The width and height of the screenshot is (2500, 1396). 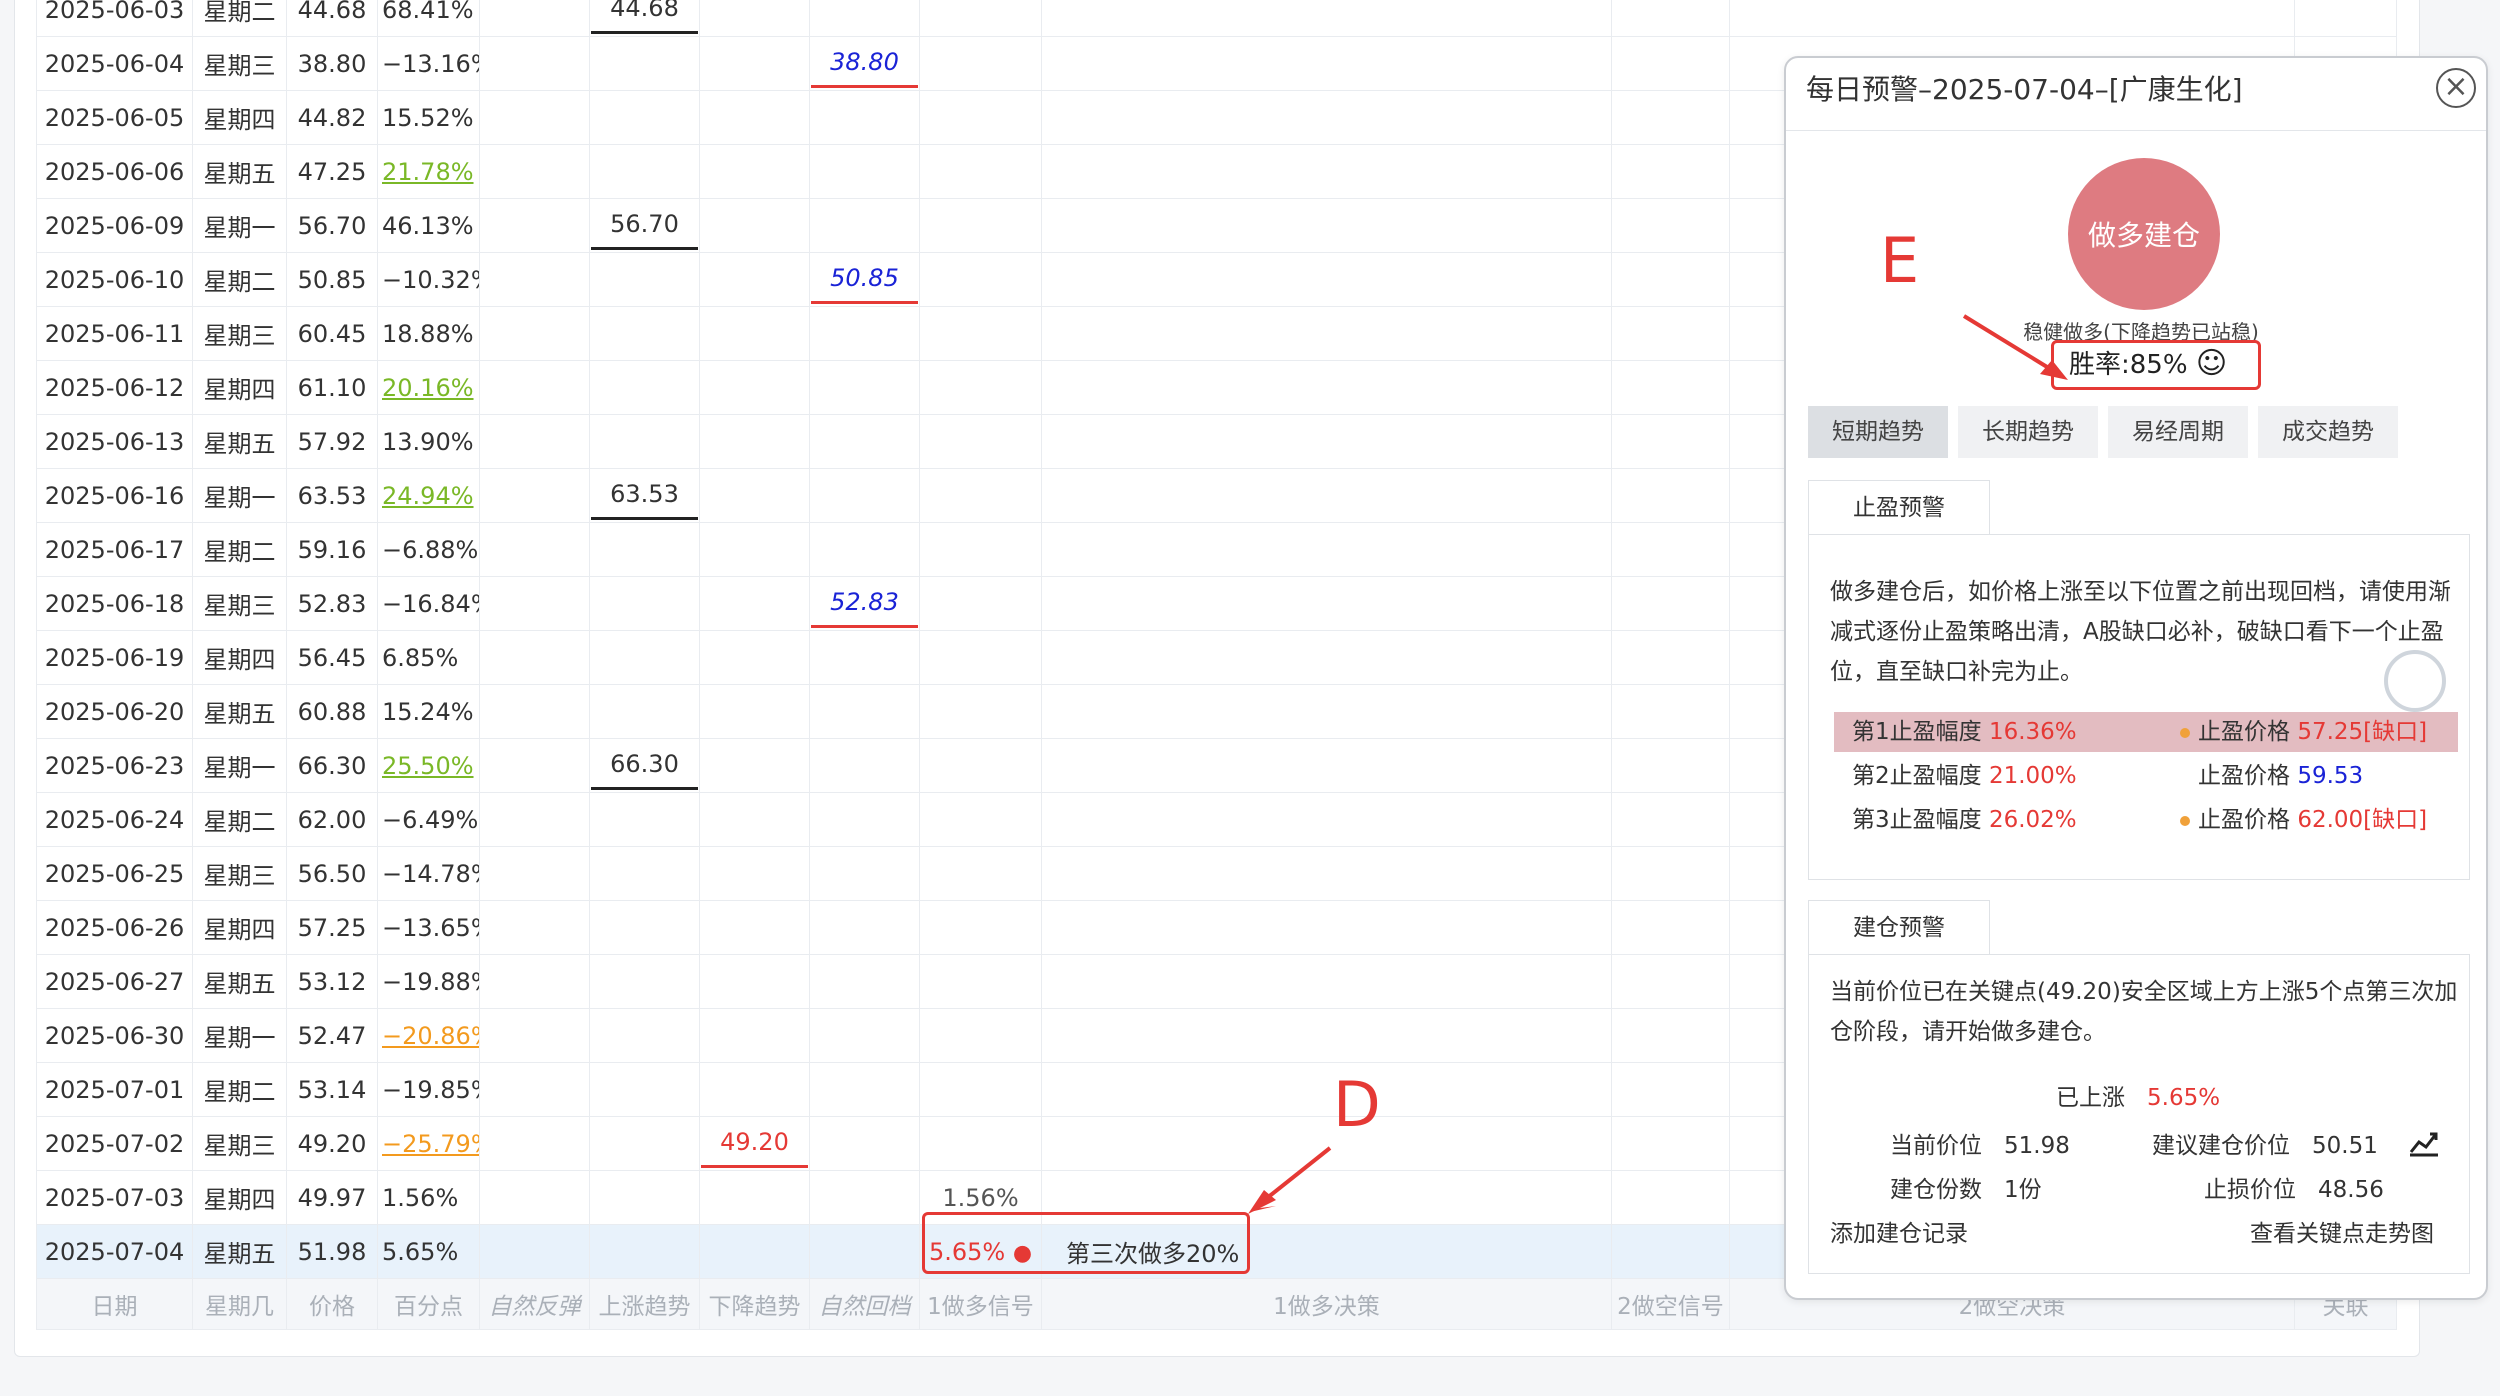 What do you see at coordinates (114, 603) in the screenshot?
I see `cell-date: 2025-06-18` at bounding box center [114, 603].